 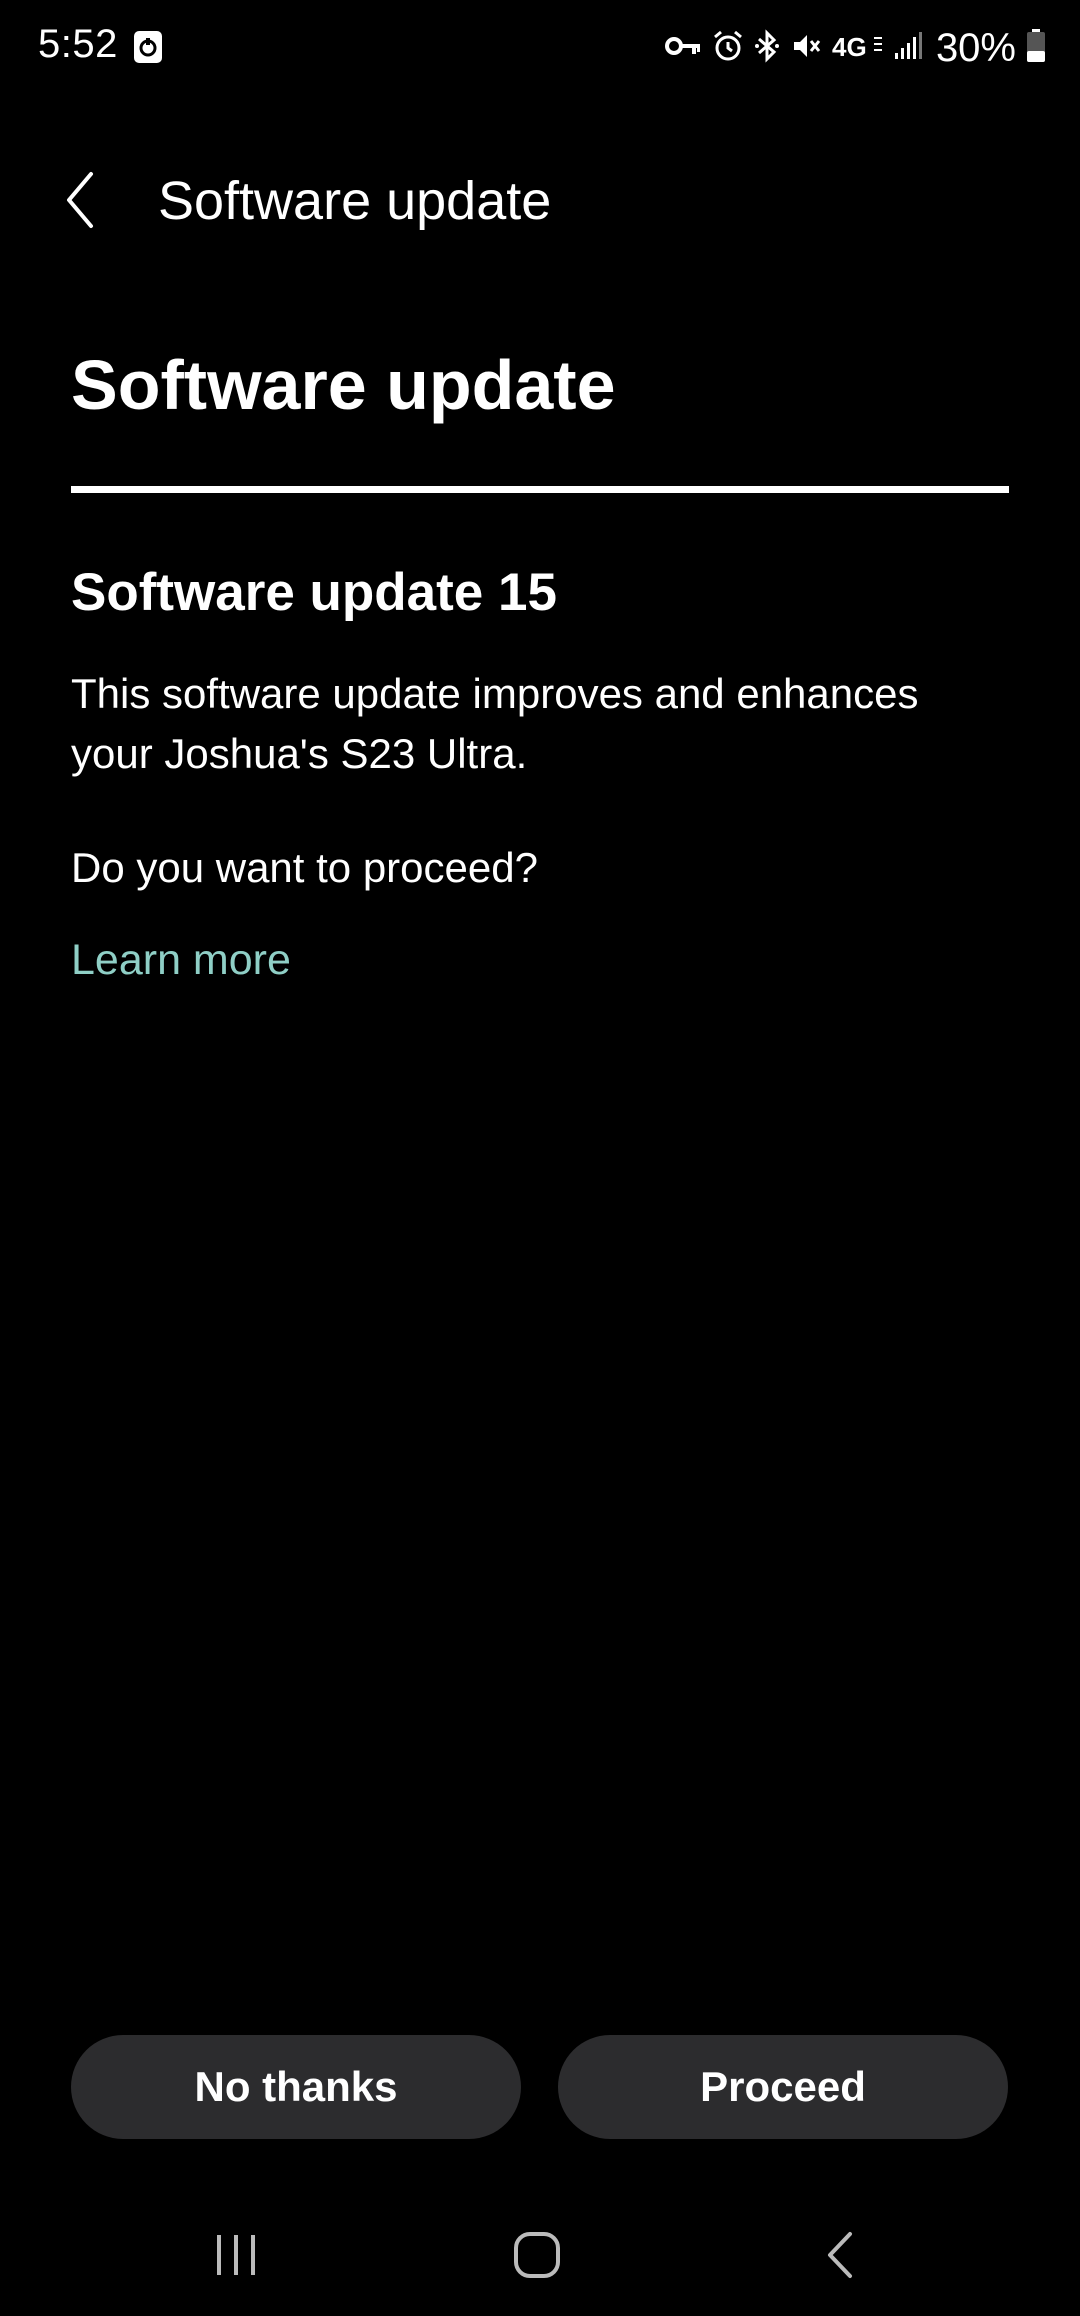 I want to click on status-bar: 5:52 4G 30%, so click(x=540, y=50).